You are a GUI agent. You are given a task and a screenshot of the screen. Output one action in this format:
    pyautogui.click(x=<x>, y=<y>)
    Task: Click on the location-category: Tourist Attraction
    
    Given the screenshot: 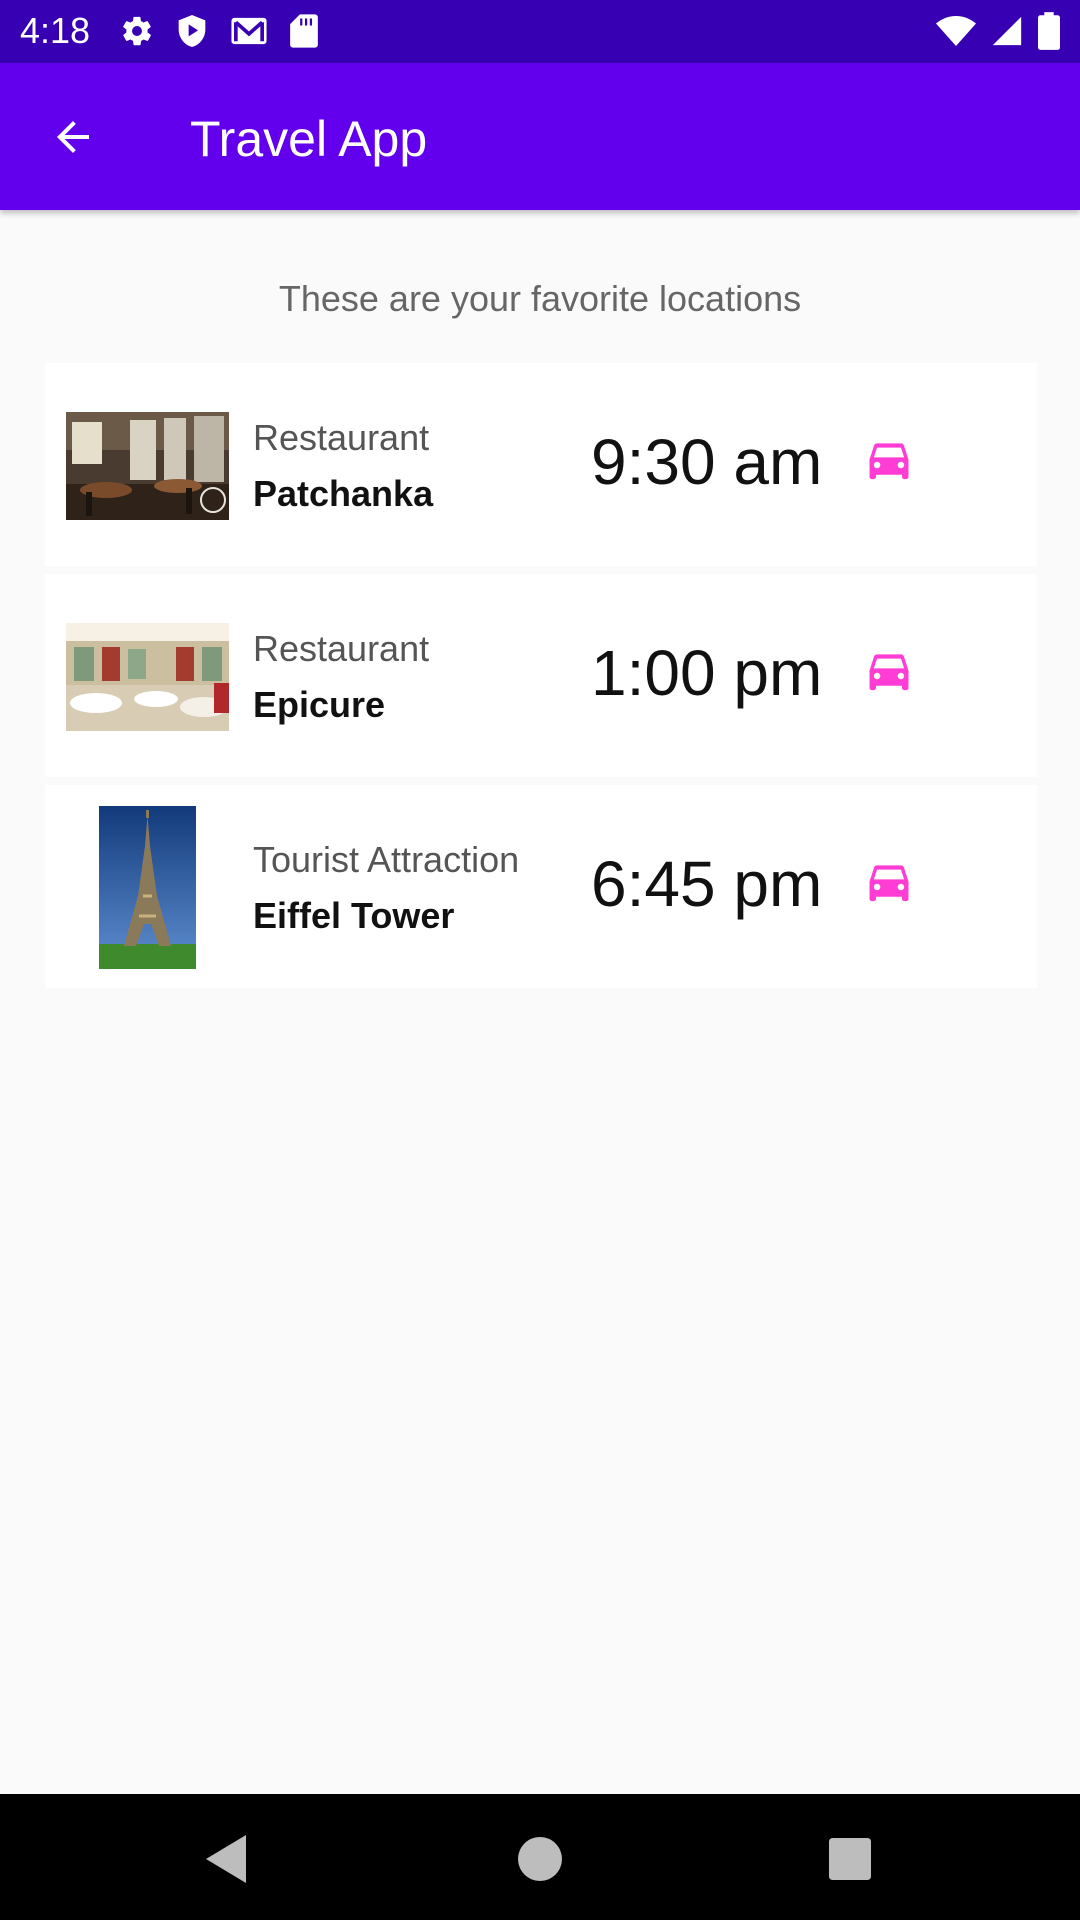 What is the action you would take?
    pyautogui.click(x=386, y=859)
    